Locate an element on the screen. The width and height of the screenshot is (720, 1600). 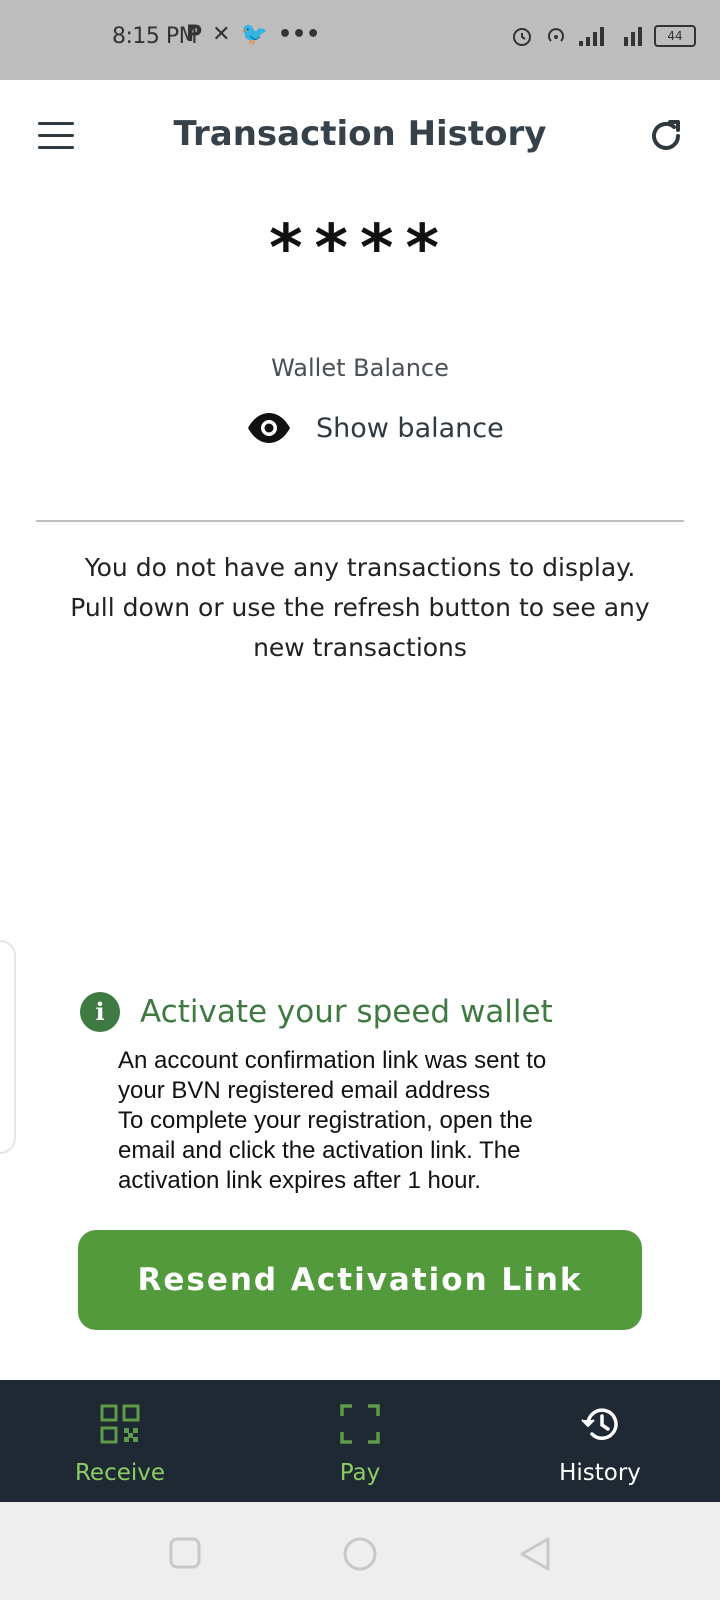
info-icon: i is located at coordinates (100, 1012).